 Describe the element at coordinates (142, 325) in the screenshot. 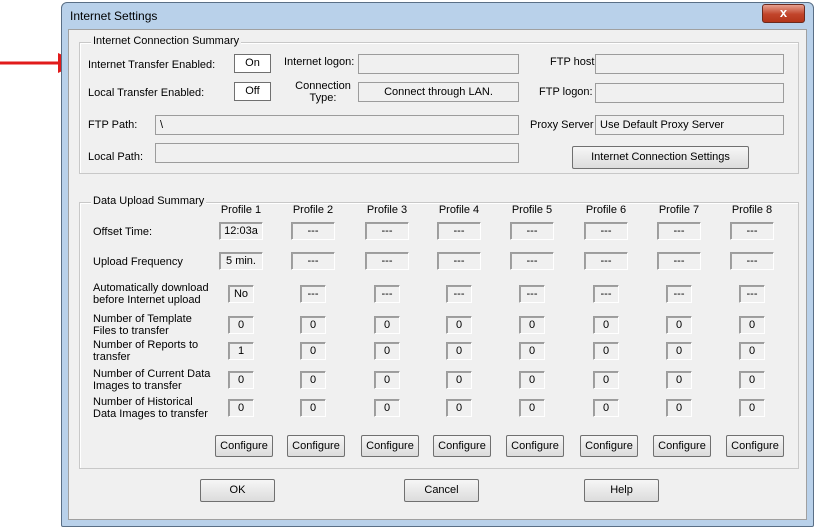

I see `upload-row-label: Number of Template Files to transfer` at that location.